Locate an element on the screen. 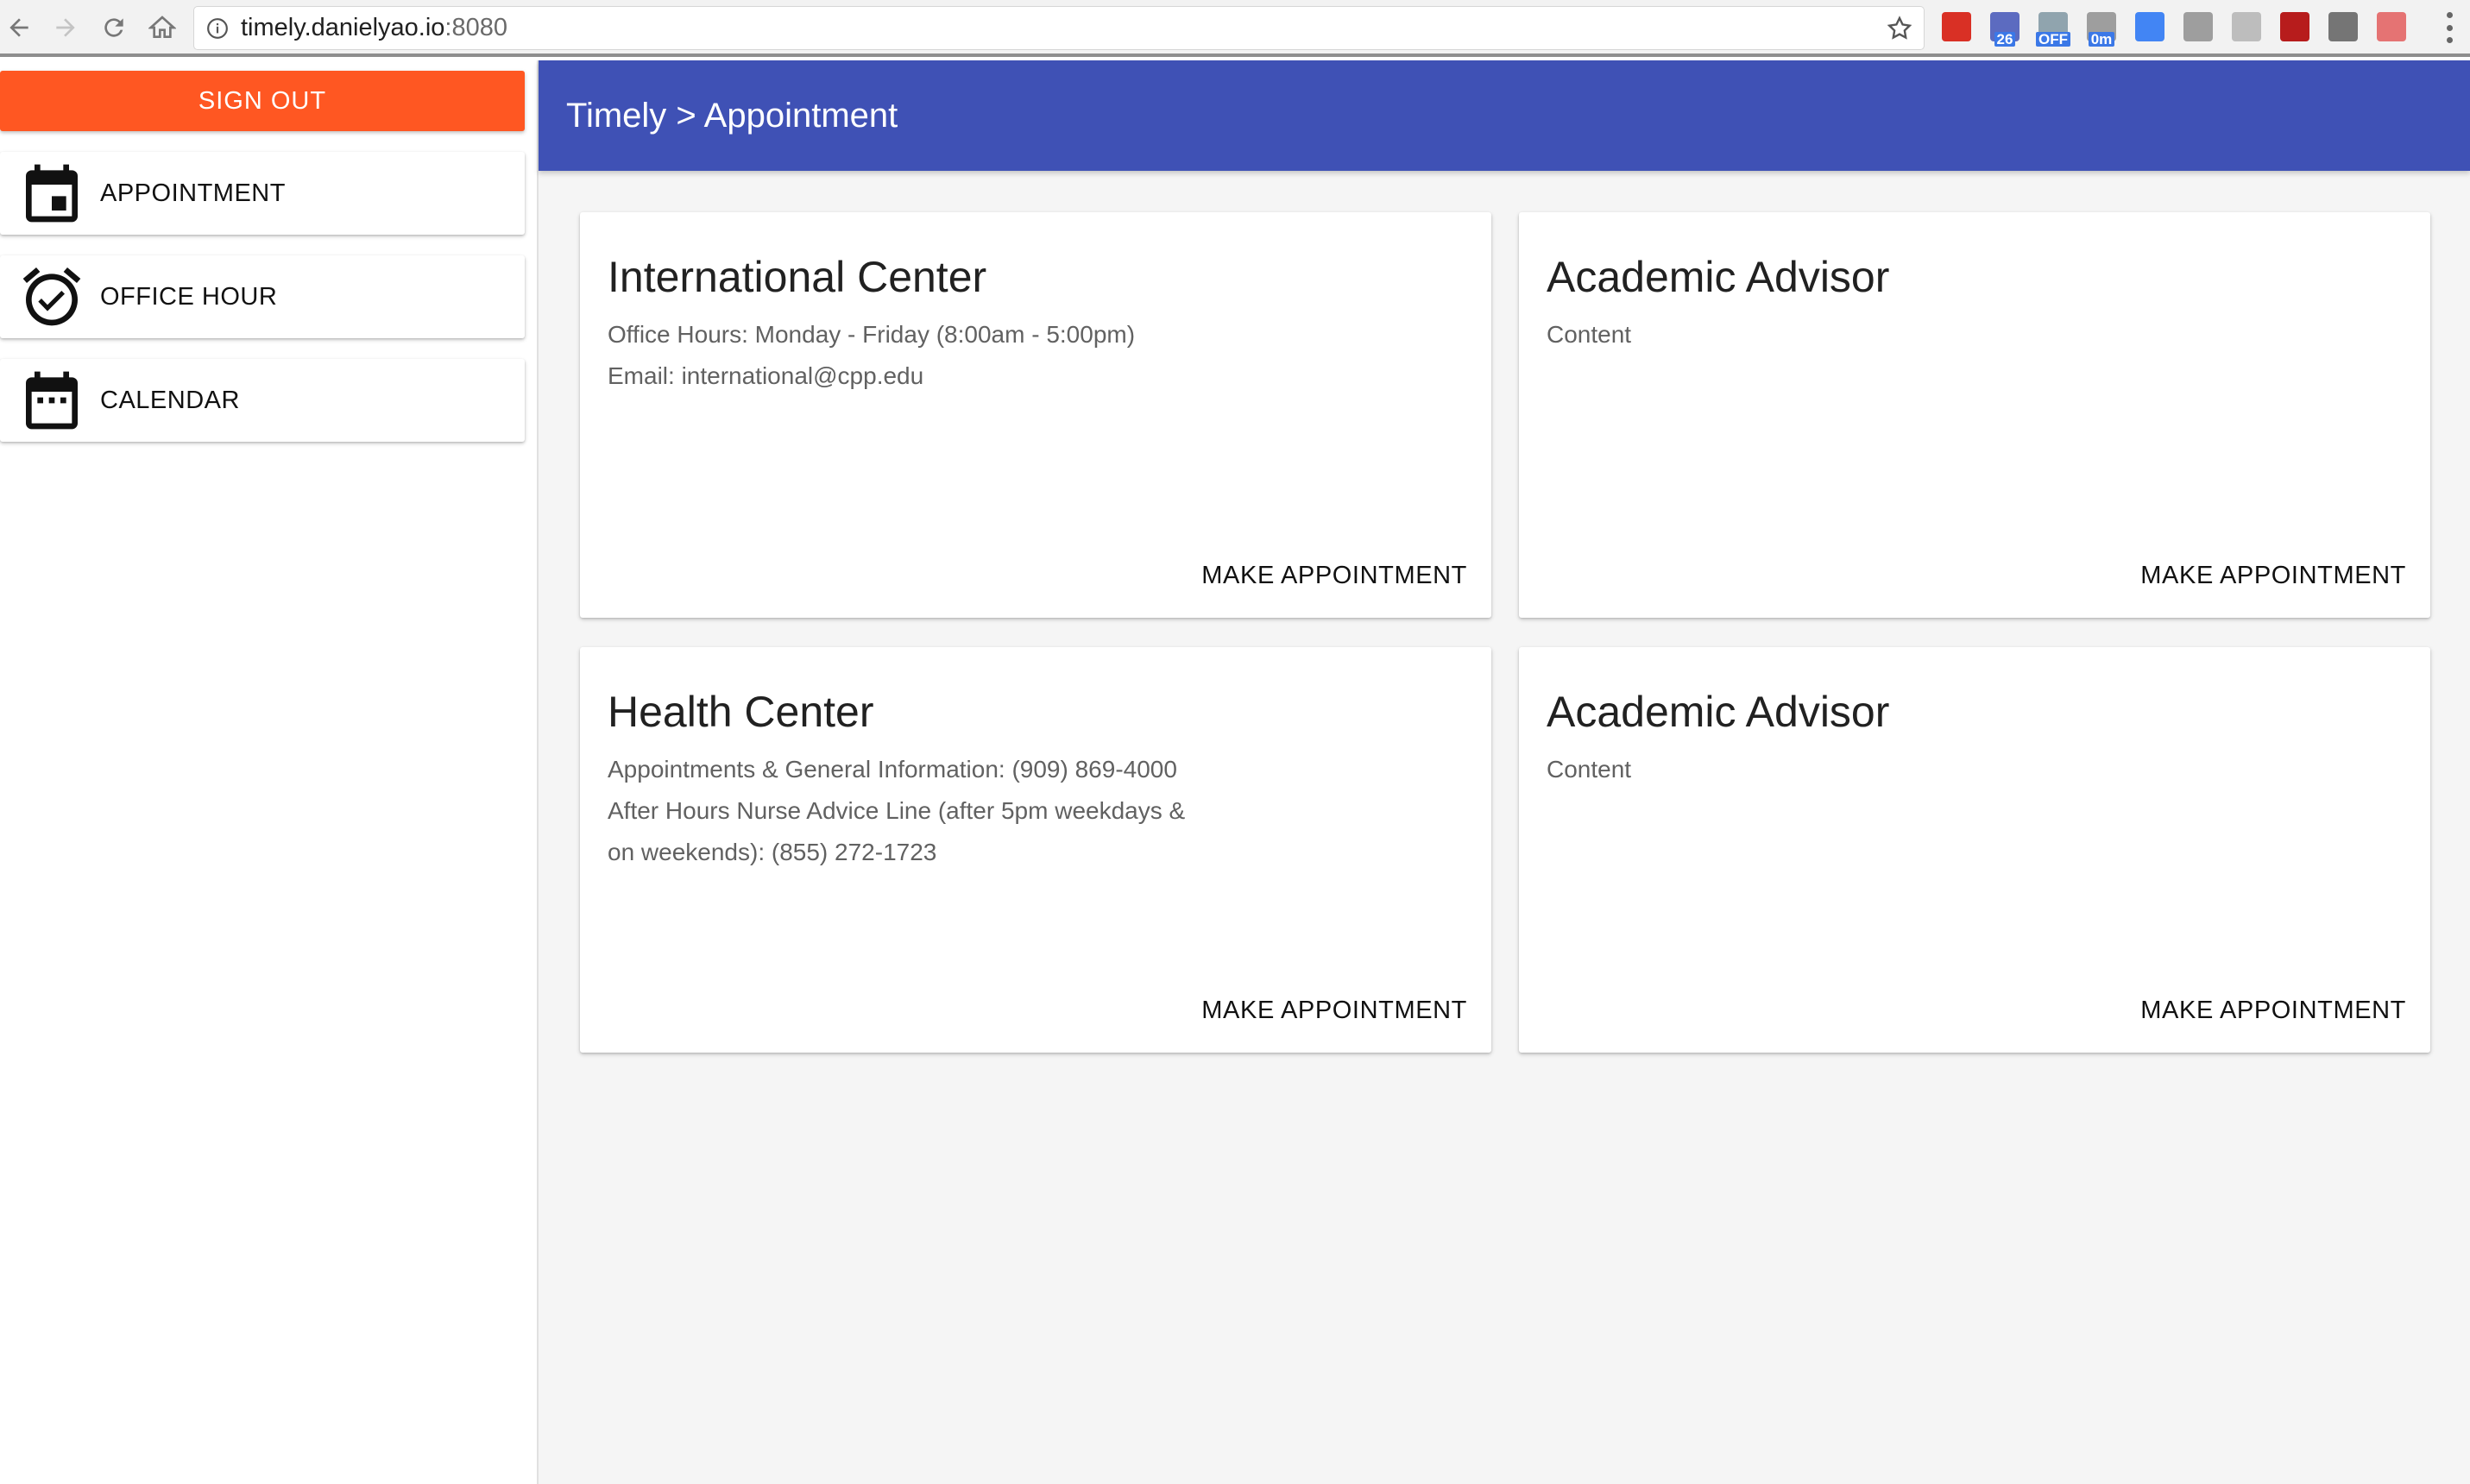 The width and height of the screenshot is (2470, 1484). download-extension-icon is located at coordinates (2149, 26).